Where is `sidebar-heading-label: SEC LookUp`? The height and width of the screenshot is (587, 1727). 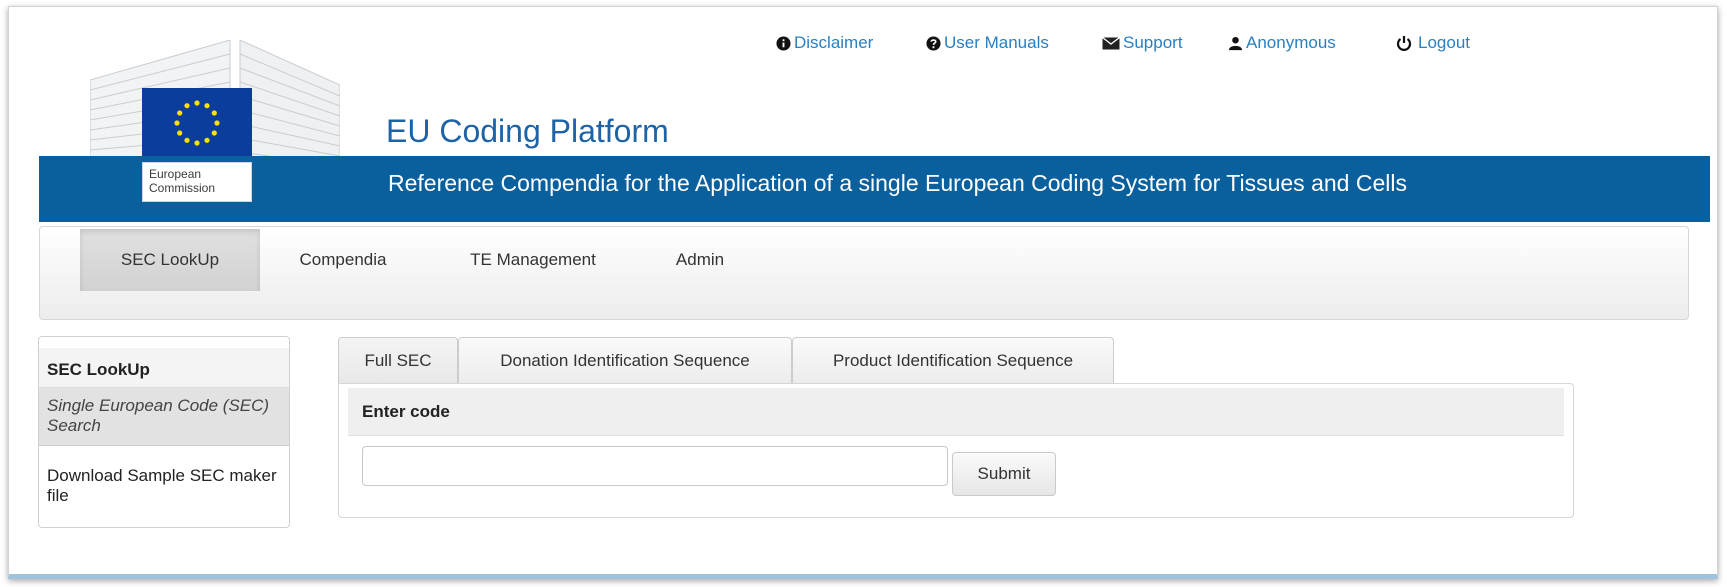 sidebar-heading-label: SEC LookUp is located at coordinates (98, 369).